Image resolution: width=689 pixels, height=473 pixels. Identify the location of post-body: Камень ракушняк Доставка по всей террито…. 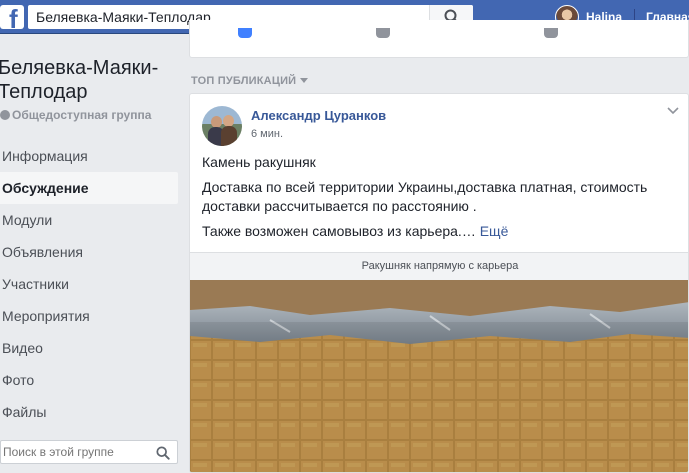
(440, 200).